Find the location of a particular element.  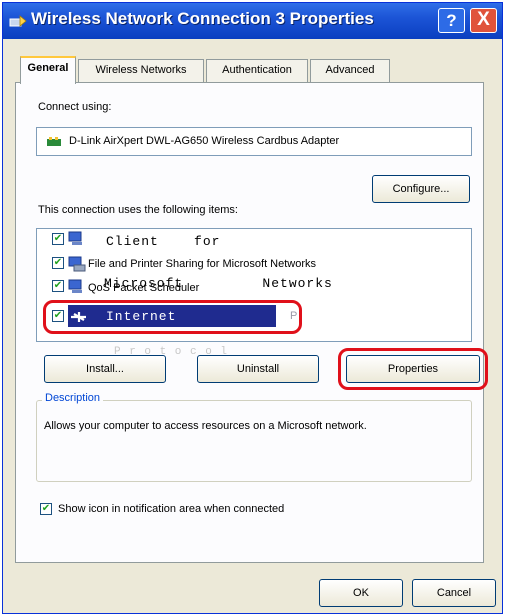

file-printer-sharing-icon is located at coordinates (77, 264).